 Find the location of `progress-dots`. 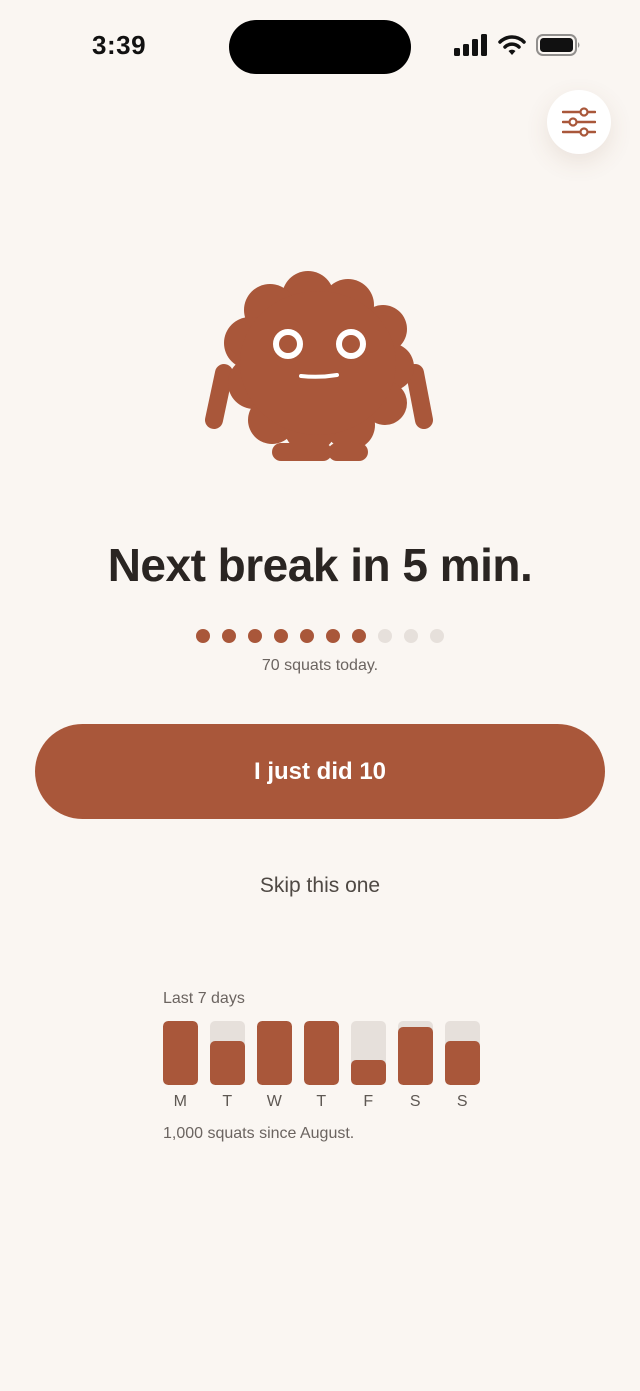

progress-dots is located at coordinates (320, 636).